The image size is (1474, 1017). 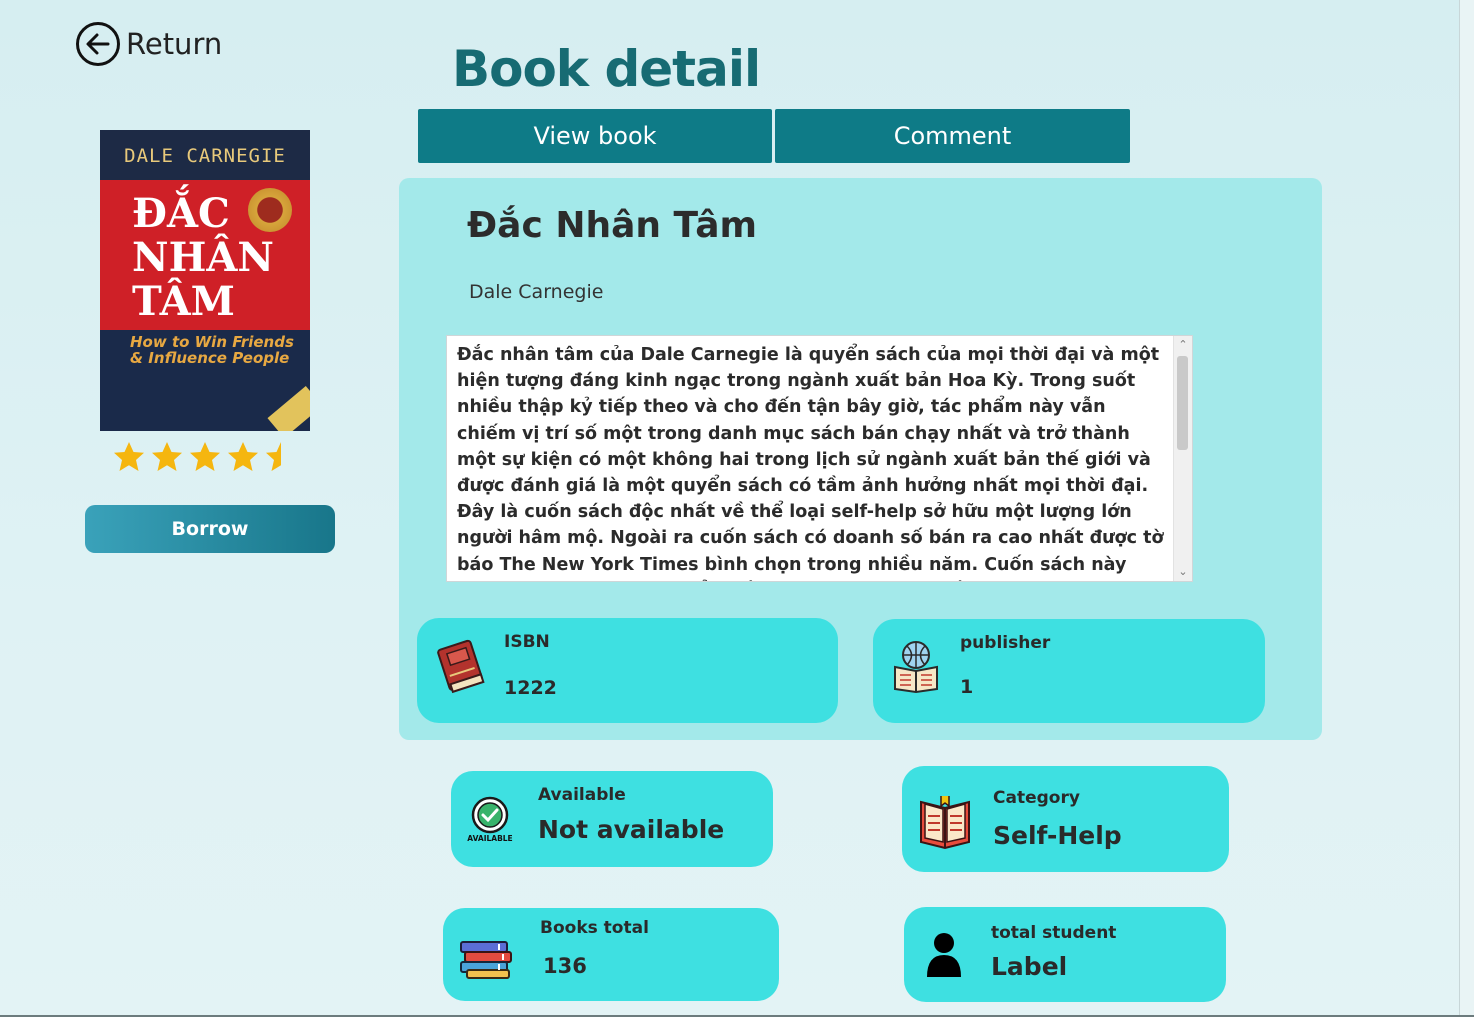 I want to click on books-total-card: Books total 136, so click(x=611, y=954).